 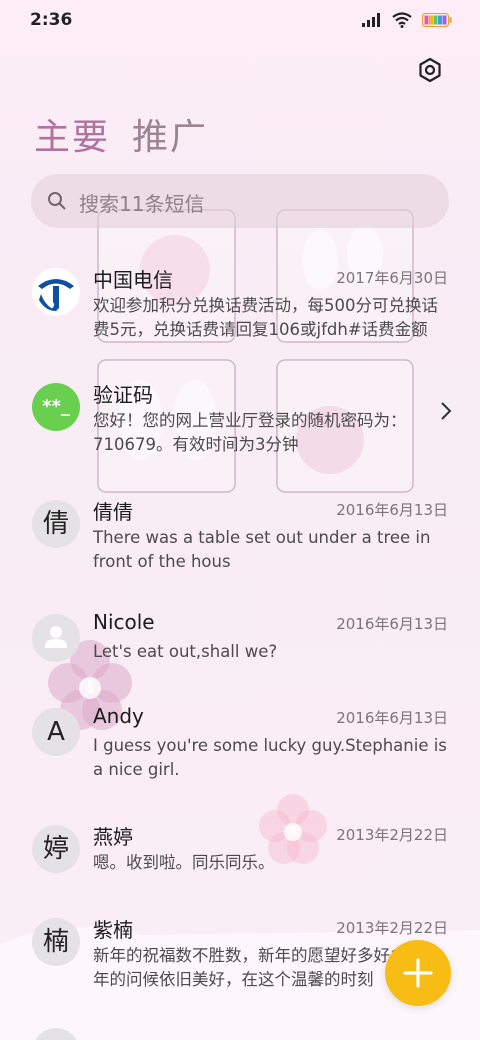 What do you see at coordinates (113, 837) in the screenshot?
I see `sender-name: 燕婷` at bounding box center [113, 837].